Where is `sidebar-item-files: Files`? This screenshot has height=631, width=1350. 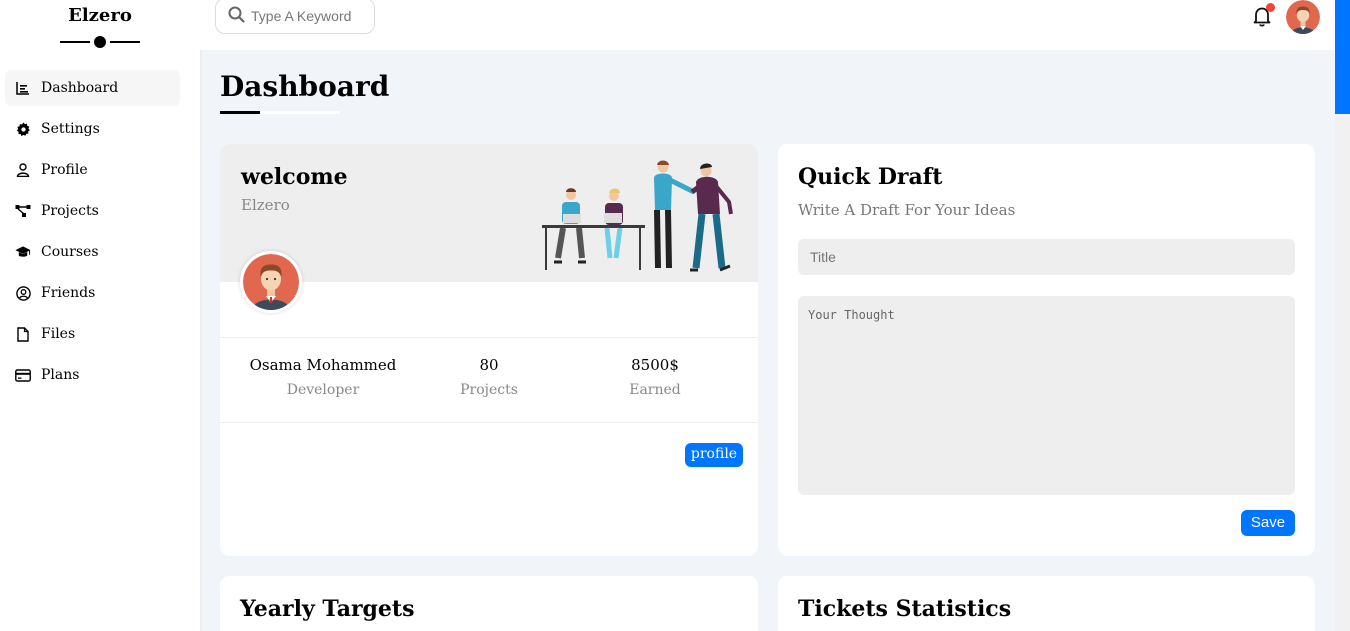 sidebar-item-files: Files is located at coordinates (92, 334).